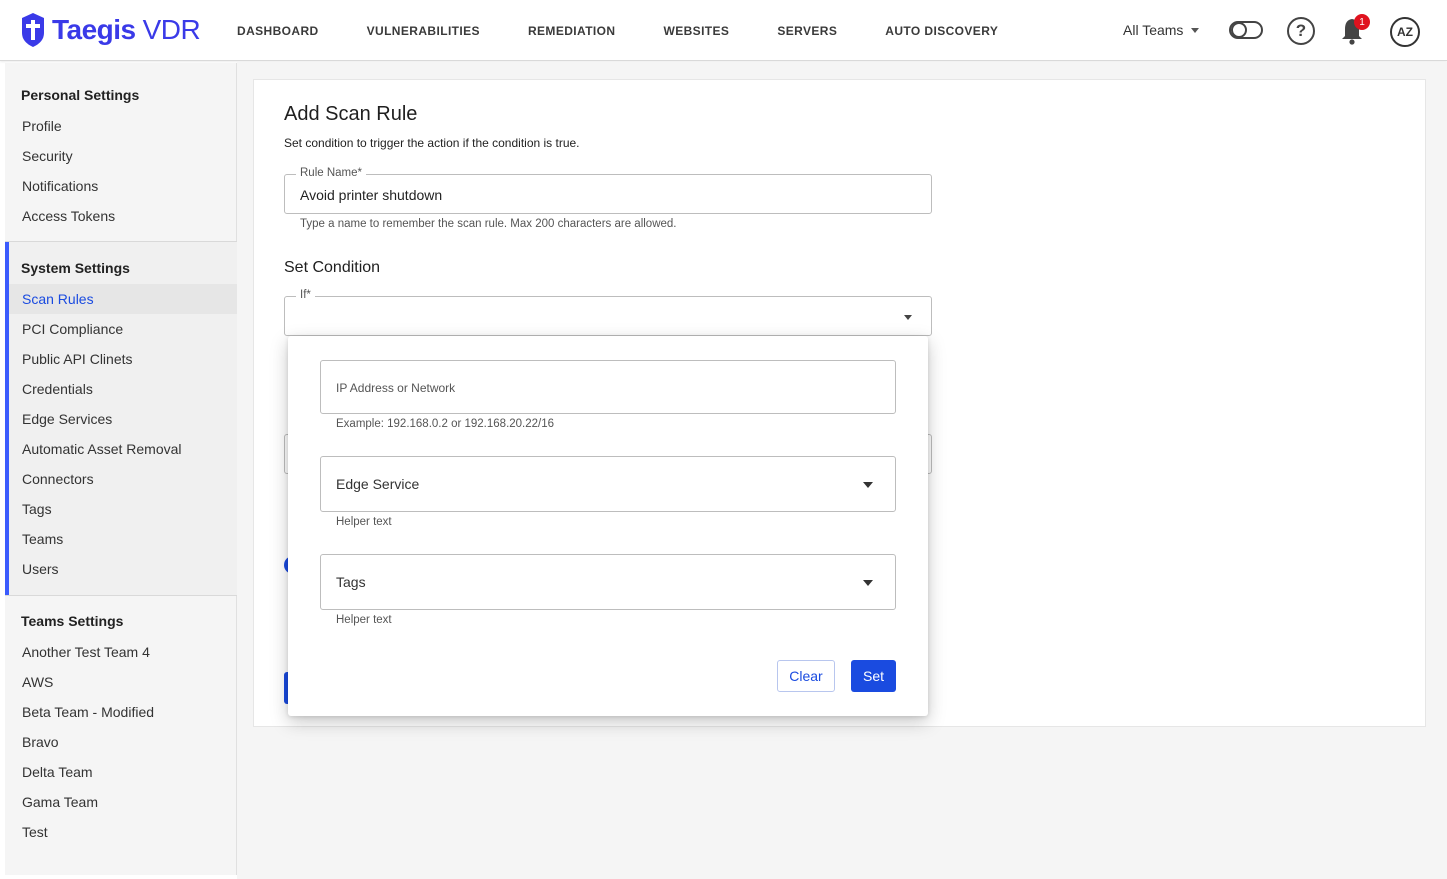  What do you see at coordinates (123, 479) in the screenshot?
I see `sidebar-item-connectors: Connectors` at bounding box center [123, 479].